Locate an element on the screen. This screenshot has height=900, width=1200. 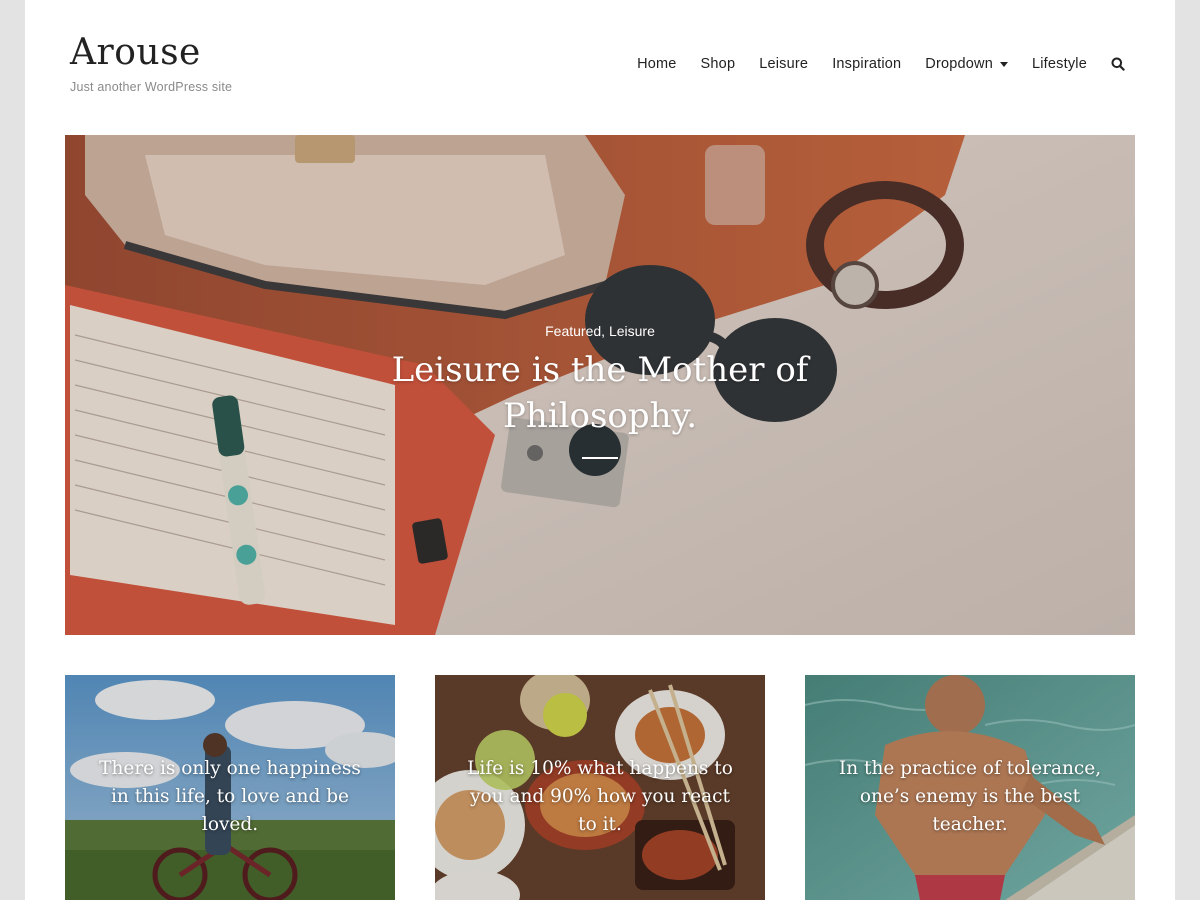
site-tagline: Just another WordPress site is located at coordinates (151, 87).